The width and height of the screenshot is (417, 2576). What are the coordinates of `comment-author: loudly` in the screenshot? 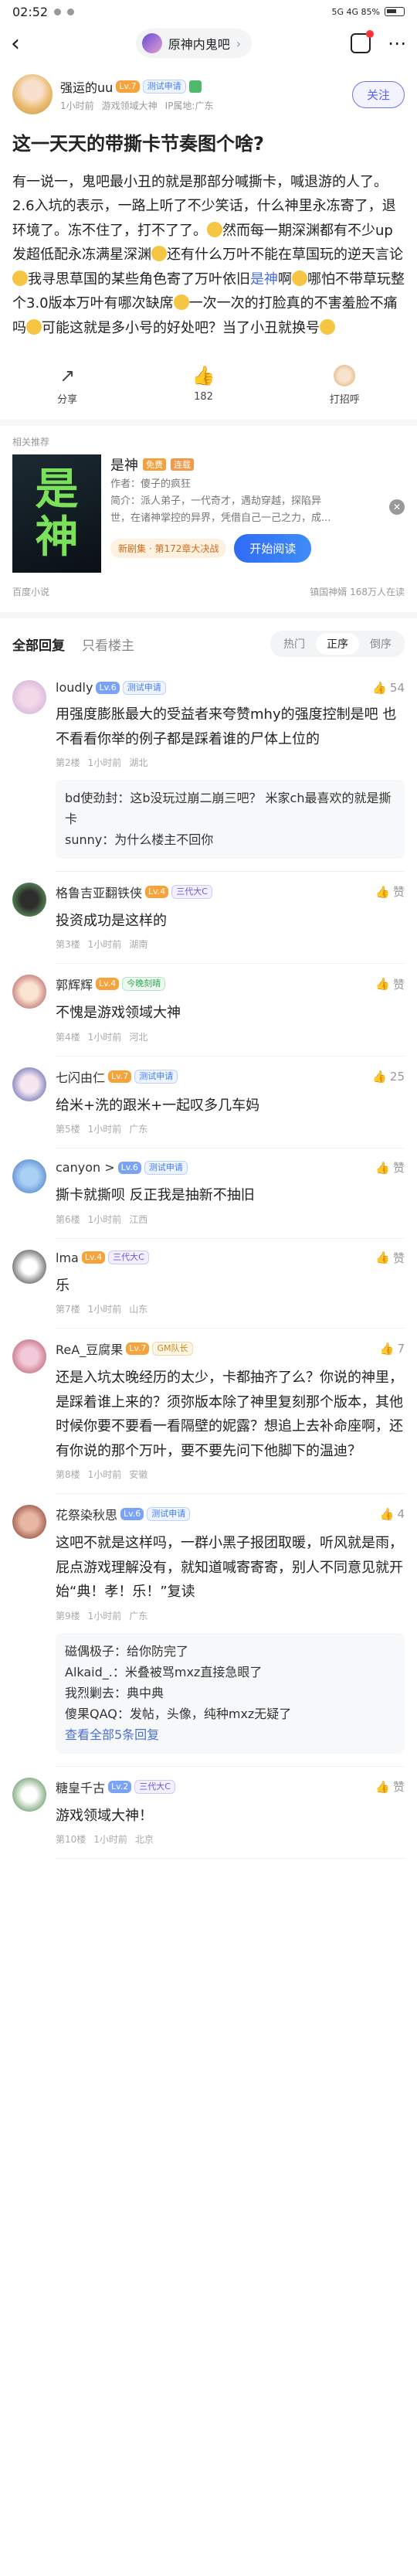 It's located at (74, 687).